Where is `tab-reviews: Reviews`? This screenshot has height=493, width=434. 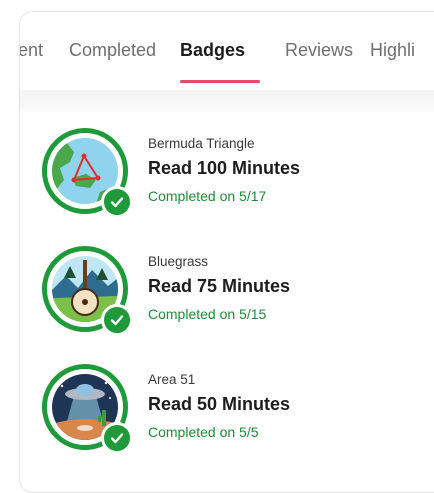 tab-reviews: Reviews is located at coordinates (319, 50).